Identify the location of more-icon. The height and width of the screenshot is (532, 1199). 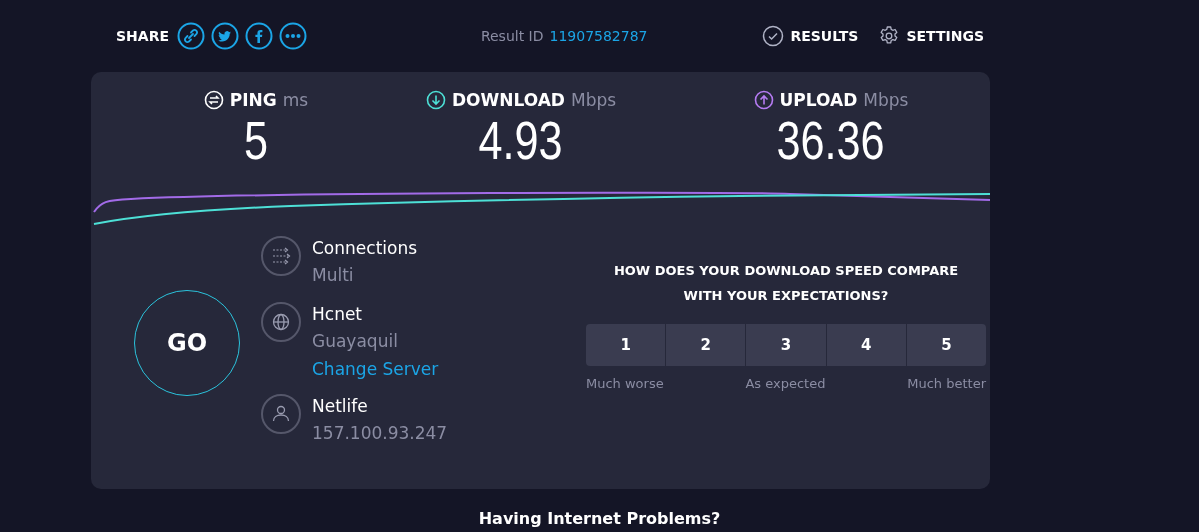
(293, 36).